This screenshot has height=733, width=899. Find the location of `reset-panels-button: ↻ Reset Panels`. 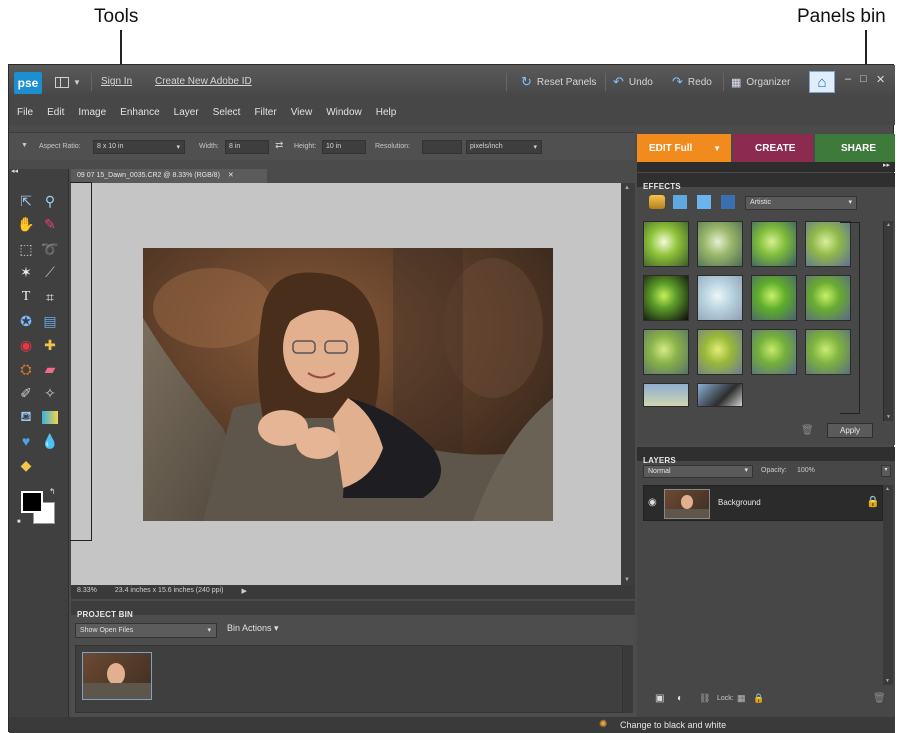

reset-panels-button: ↻ Reset Panels is located at coordinates (558, 82).